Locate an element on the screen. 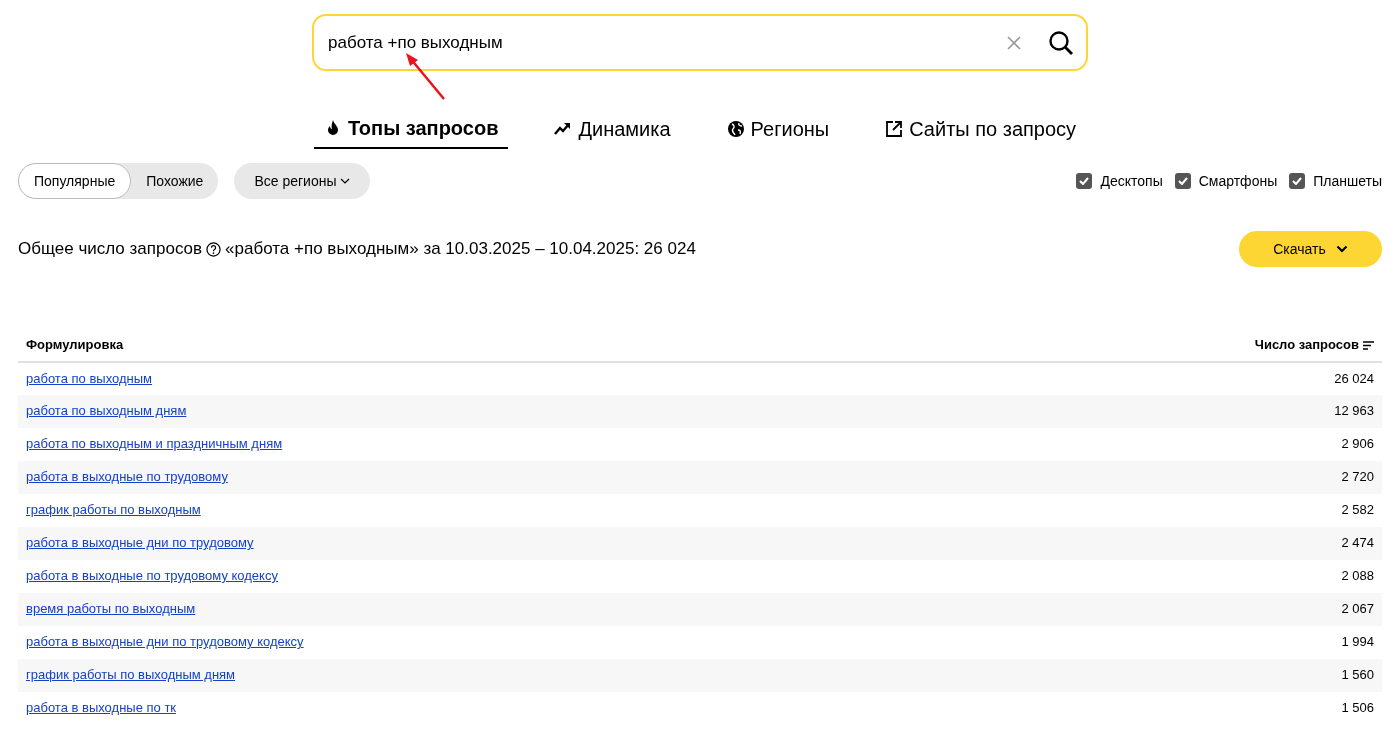 The width and height of the screenshot is (1396, 731). summary-text: «работа +по выходным» за 10.03.2025 – 10.04.2025: 26 024 is located at coordinates (460, 249).